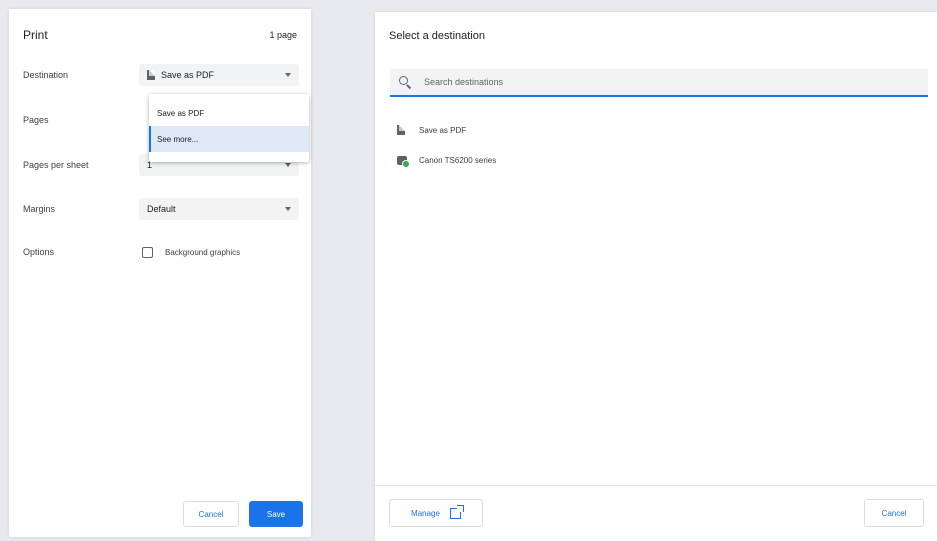  I want to click on print-title: Print, so click(35, 35).